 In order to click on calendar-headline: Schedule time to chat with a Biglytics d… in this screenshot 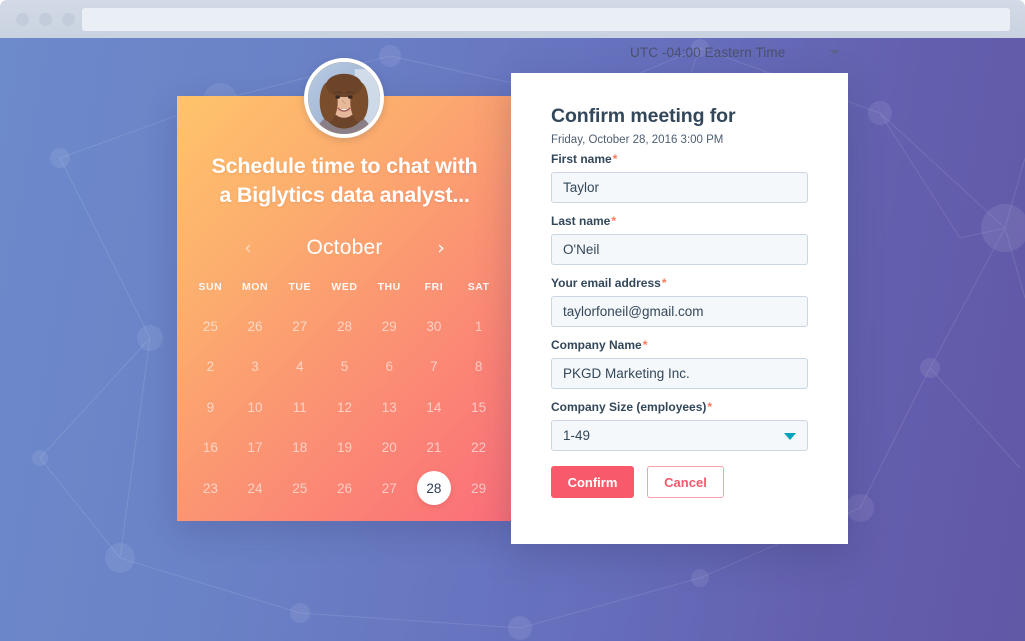, I will do `click(344, 180)`.